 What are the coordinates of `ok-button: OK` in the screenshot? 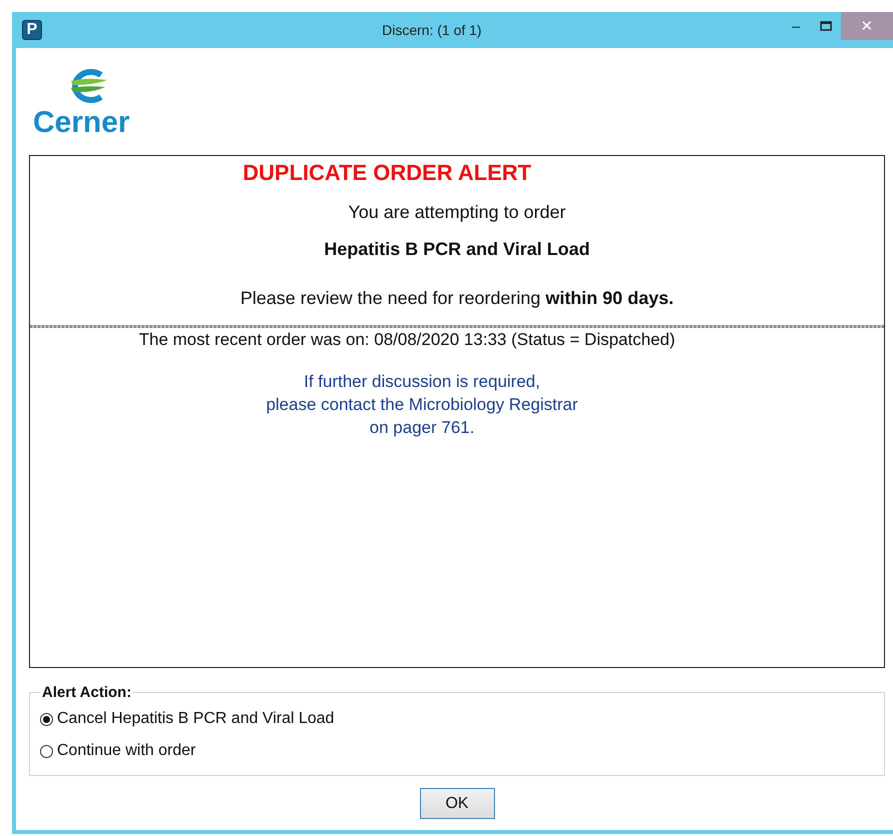 It's located at (457, 803).